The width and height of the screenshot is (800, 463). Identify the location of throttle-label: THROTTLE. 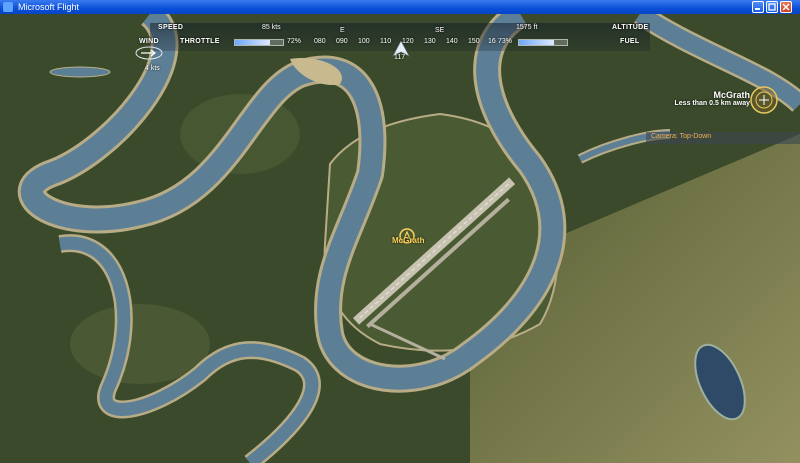
(200, 41).